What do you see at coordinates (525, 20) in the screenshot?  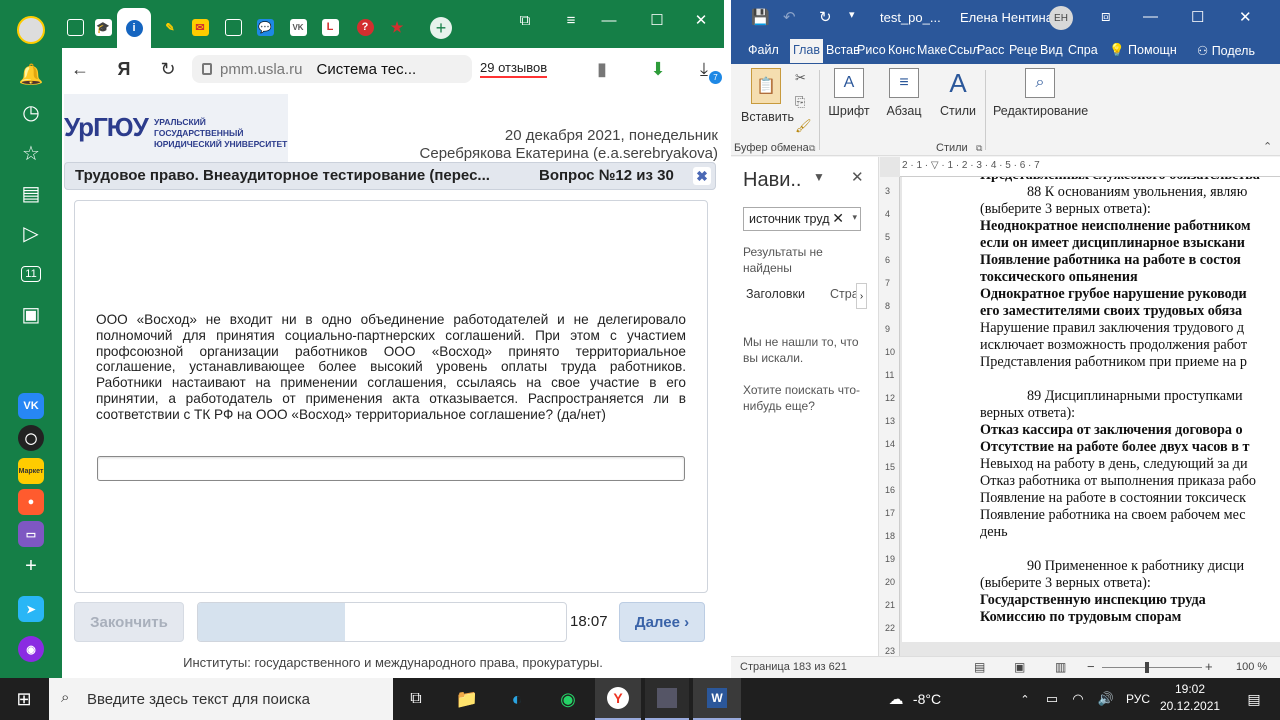 I see `tabs-menu-icon: ⧉` at bounding box center [525, 20].